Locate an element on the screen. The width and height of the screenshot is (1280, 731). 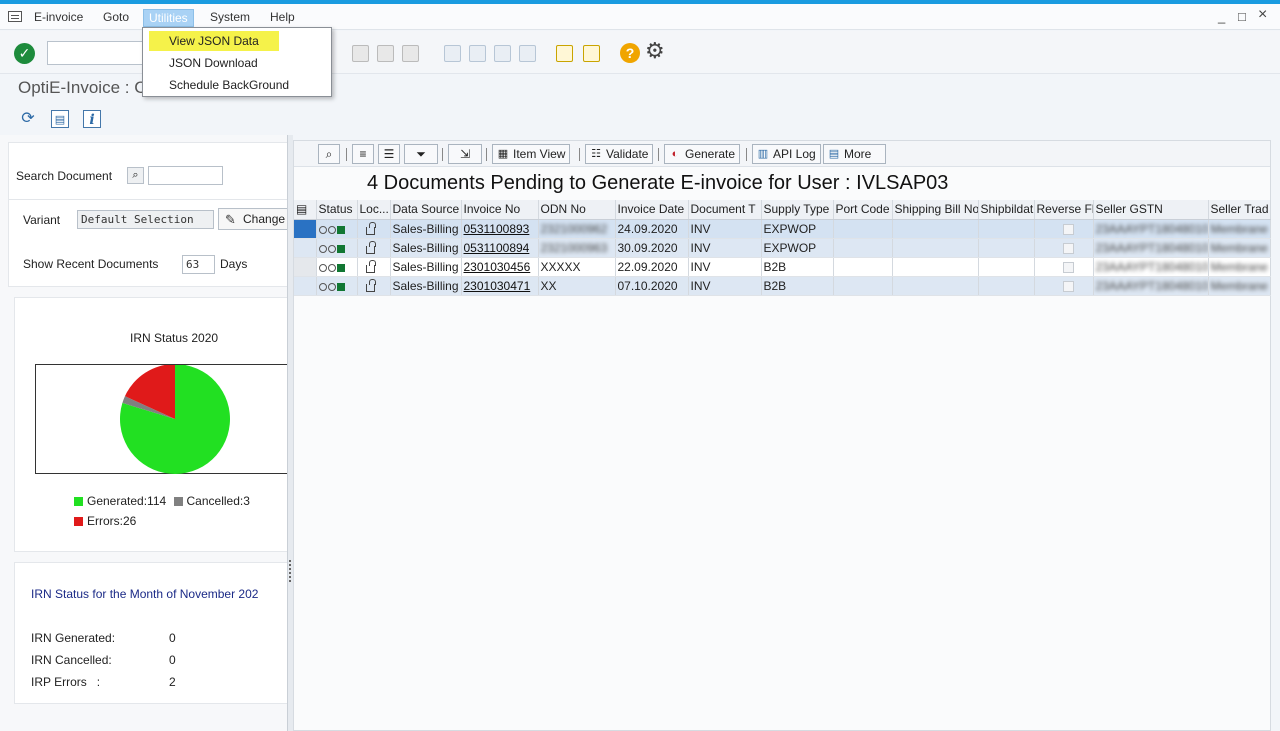
column-header: Seller GSTN is located at coordinates (1151, 210).